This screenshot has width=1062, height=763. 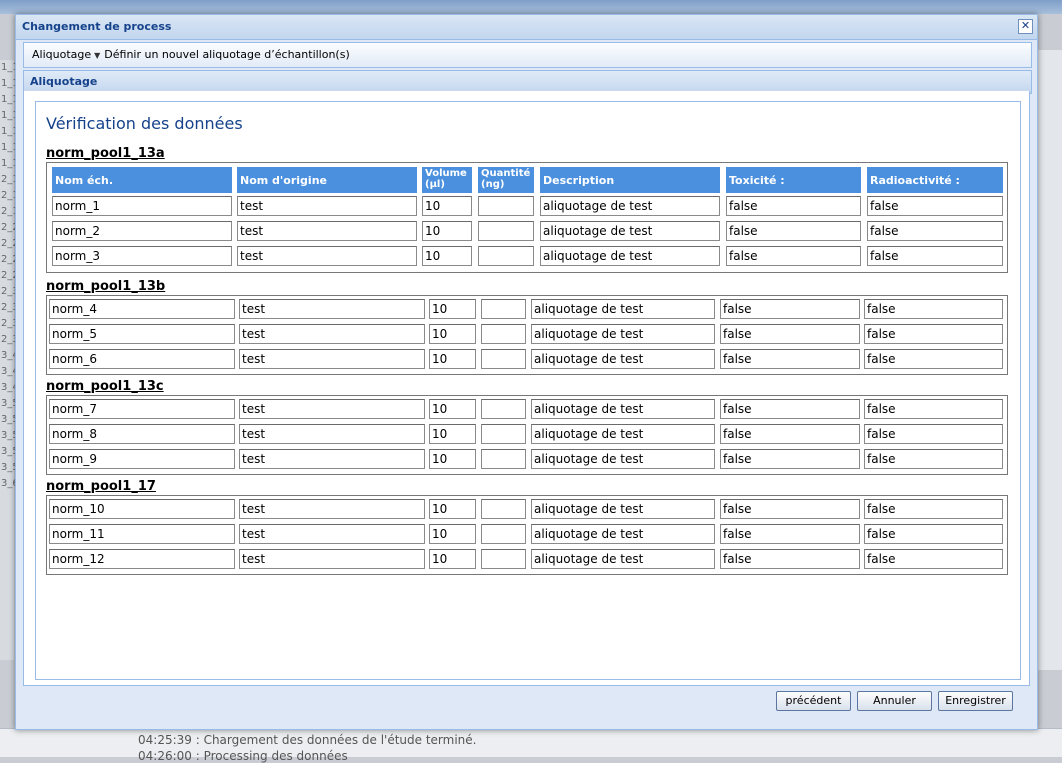 I want to click on sample-name-field: norm_1, so click(x=142, y=206).